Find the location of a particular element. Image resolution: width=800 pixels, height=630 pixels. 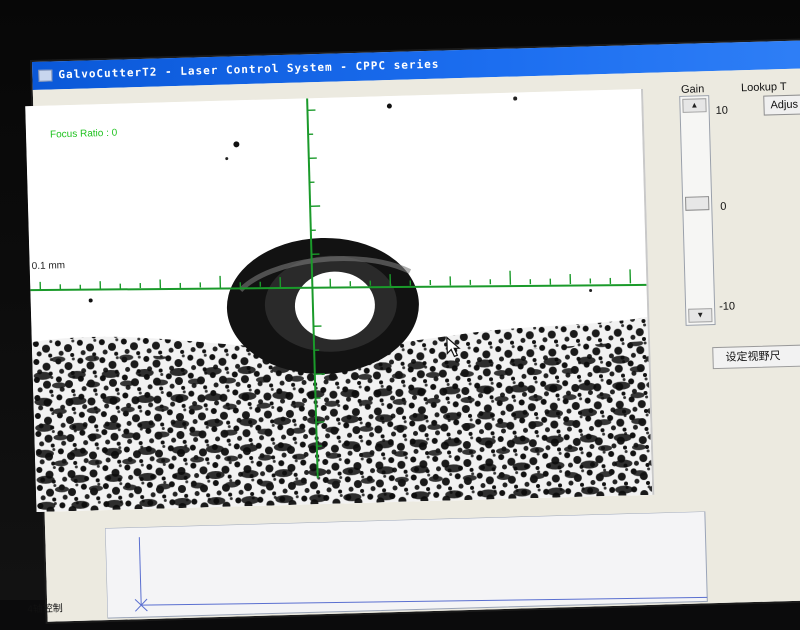

gain-min-label: -10 is located at coordinates (727, 306).